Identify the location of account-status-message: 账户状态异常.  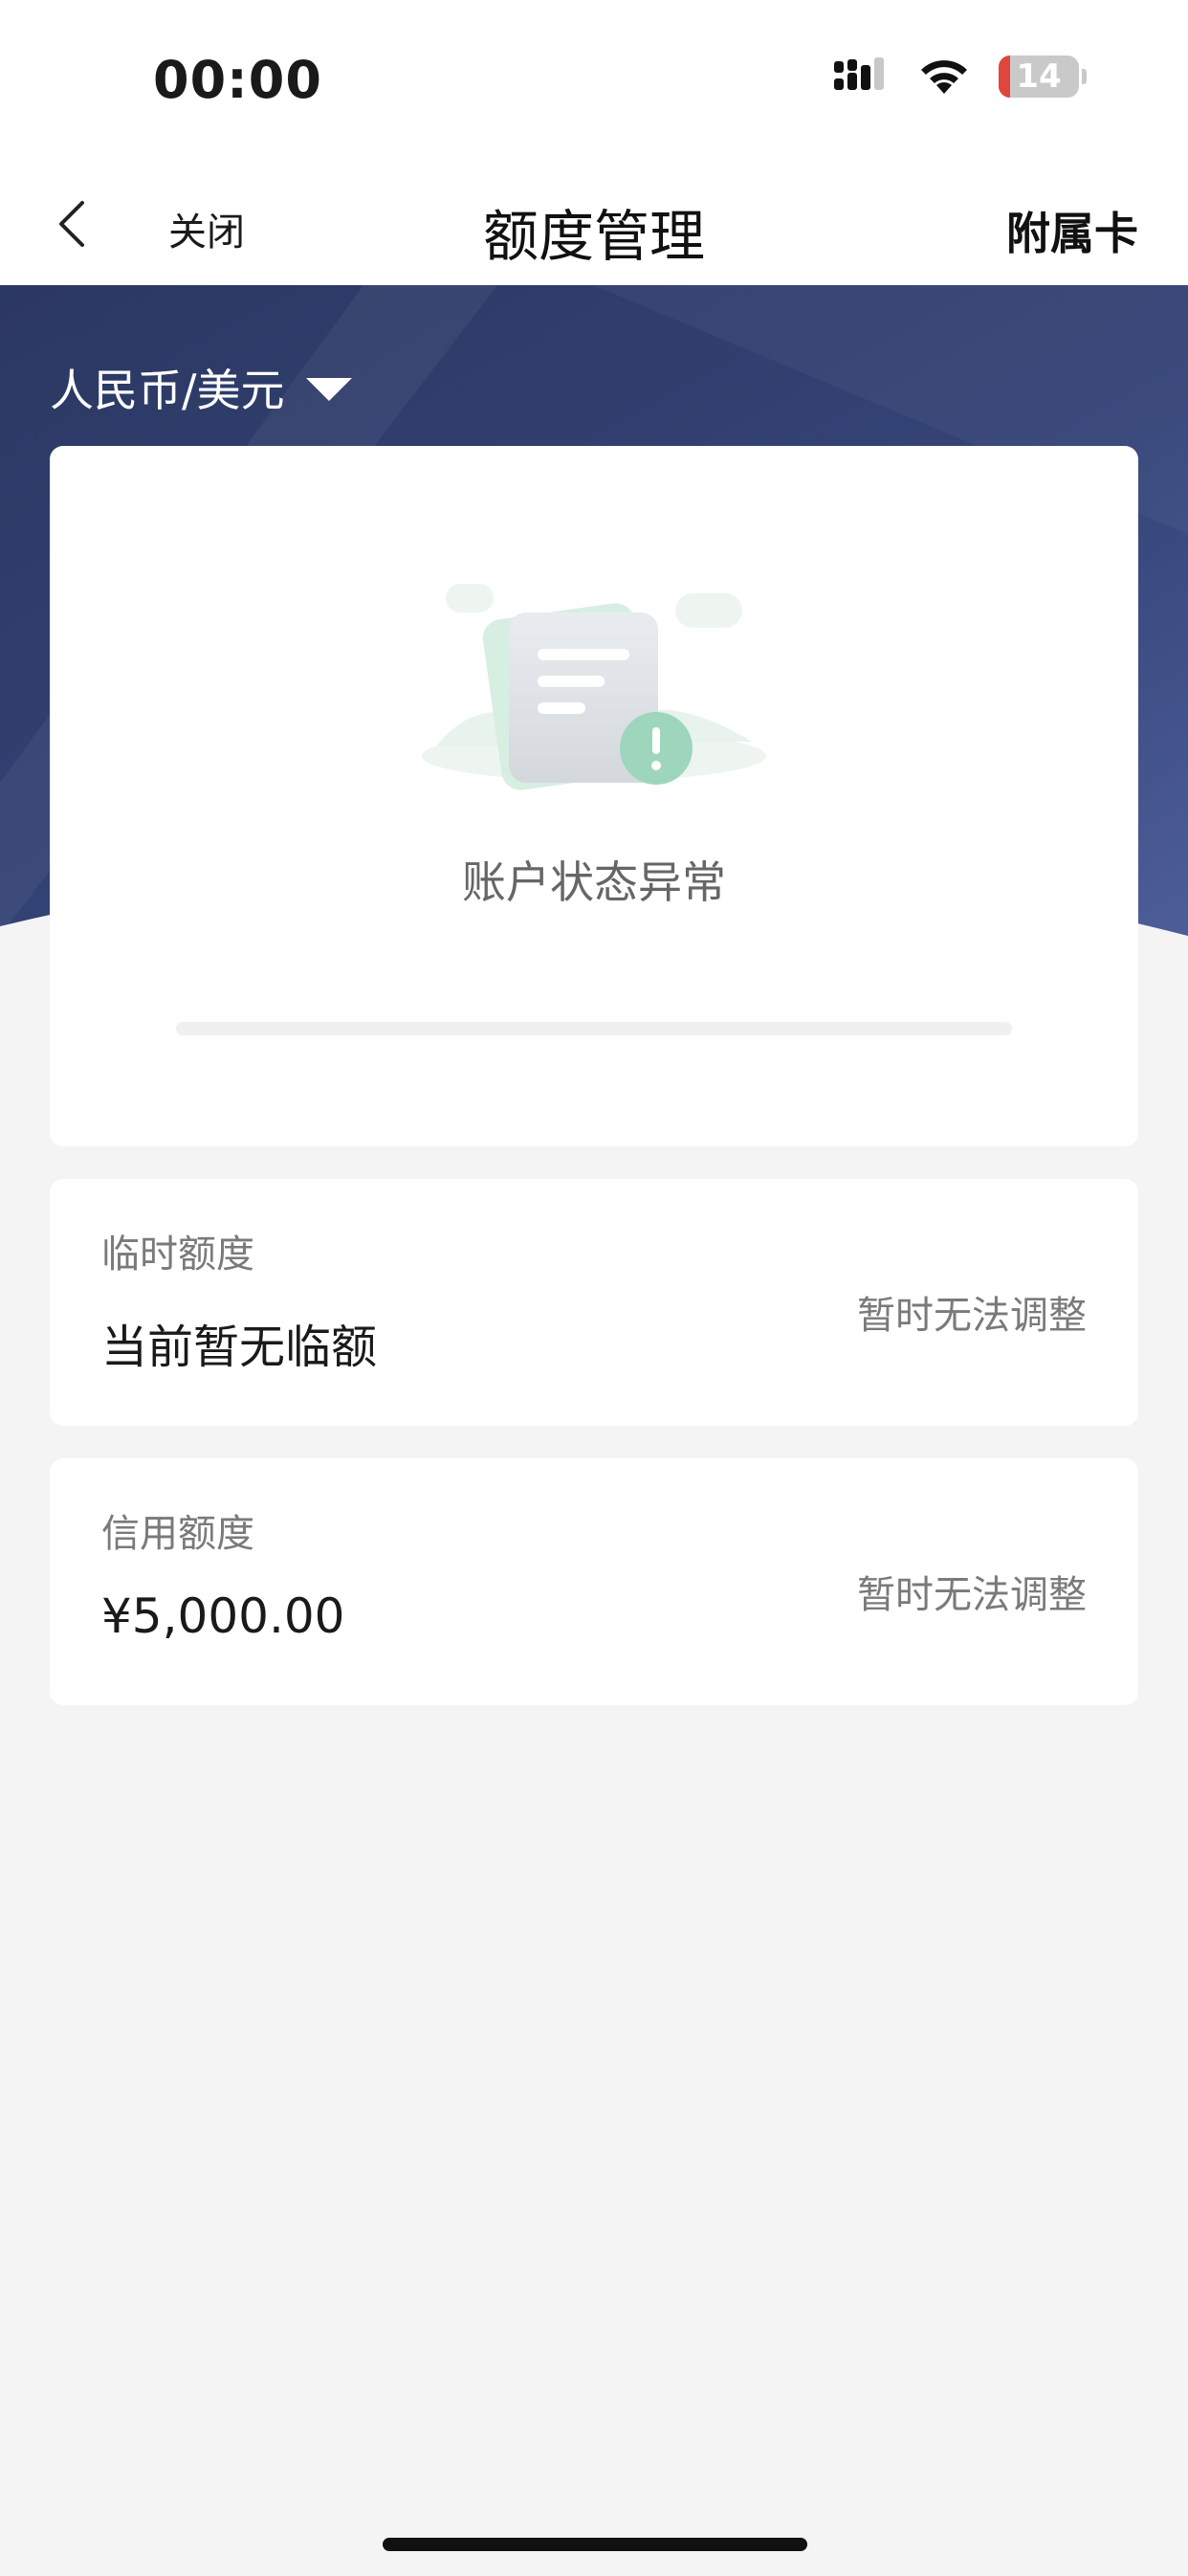
(594, 882).